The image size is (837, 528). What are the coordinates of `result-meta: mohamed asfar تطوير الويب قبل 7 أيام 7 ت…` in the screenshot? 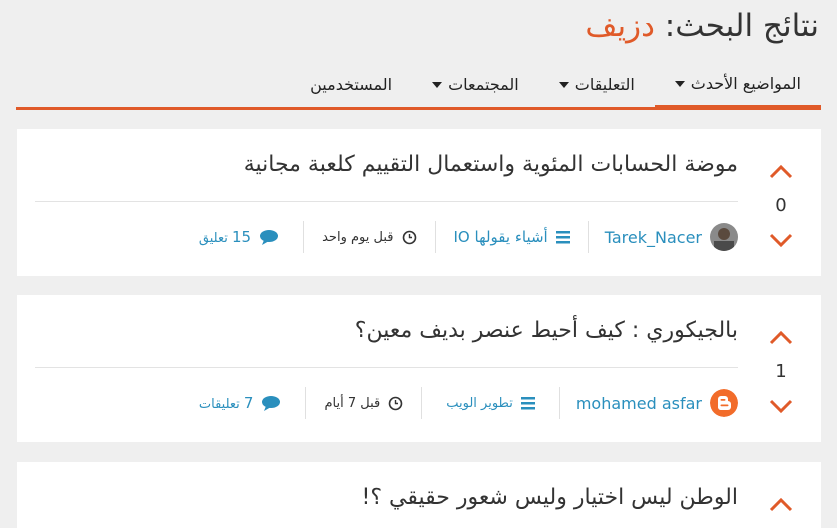 It's located at (386, 403).